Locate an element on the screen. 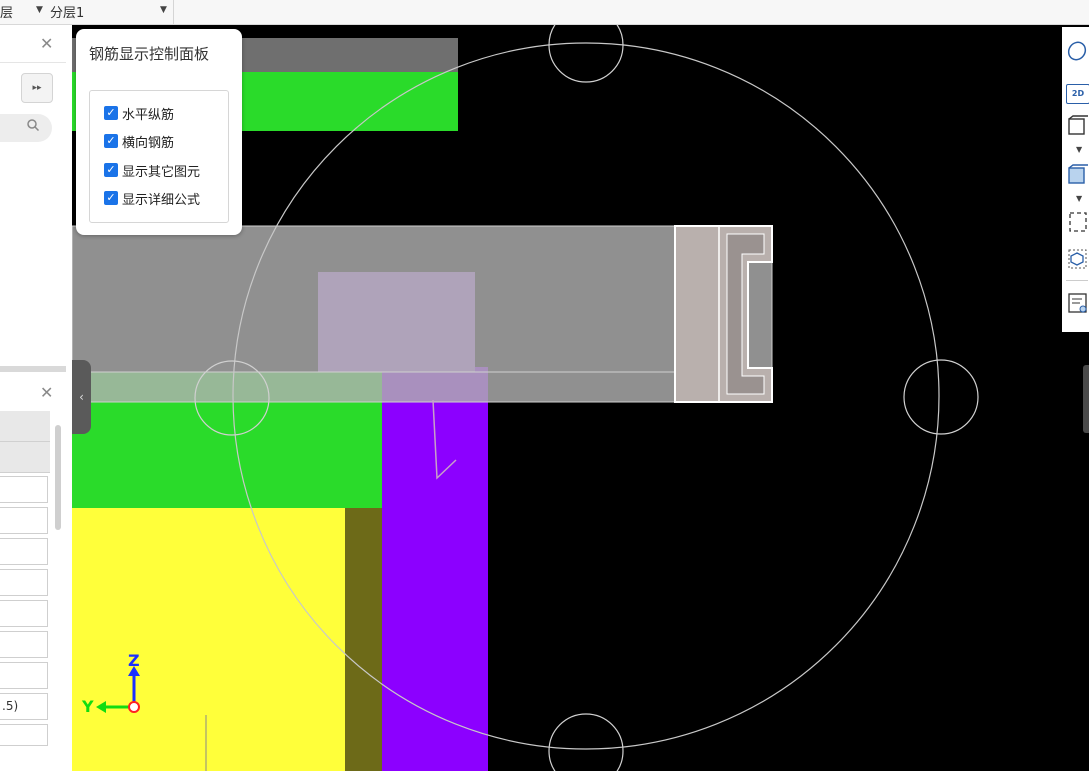 The width and height of the screenshot is (1089, 771). collapse-panel-button: ‹ is located at coordinates (81, 397).